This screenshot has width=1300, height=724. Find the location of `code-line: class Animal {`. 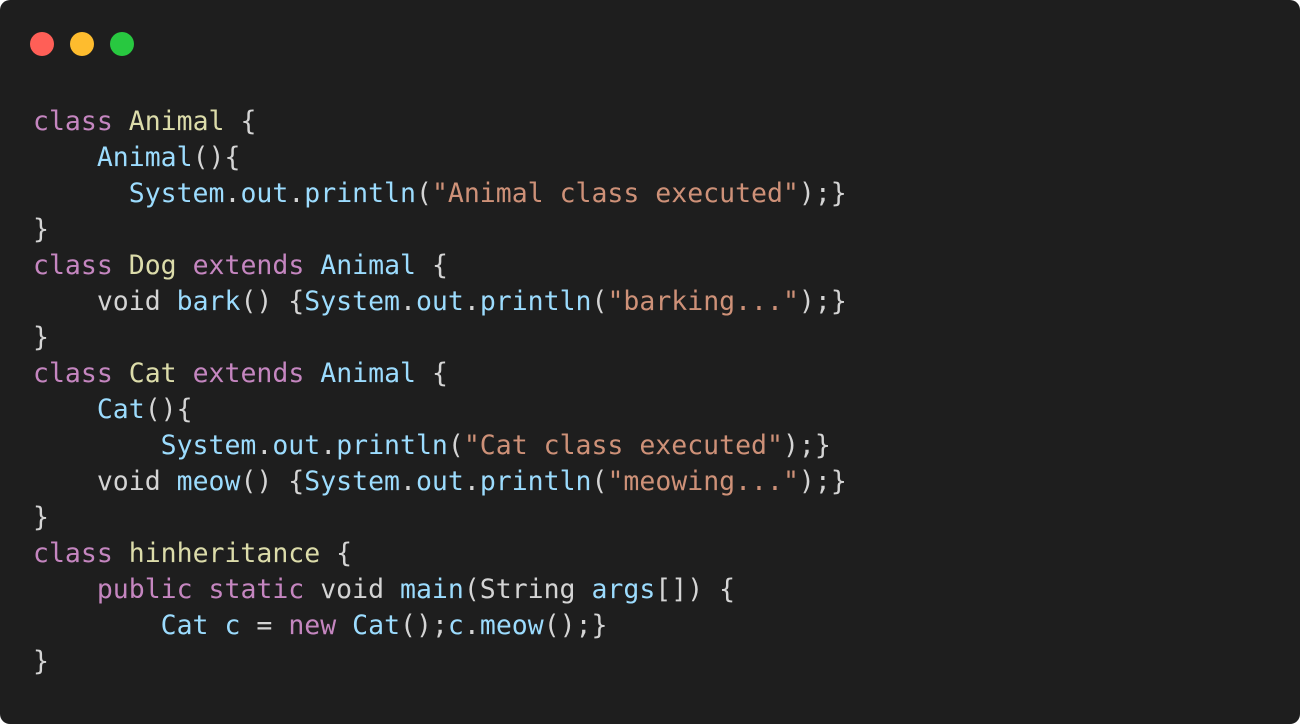

code-line: class Animal { is located at coordinates (440, 122).